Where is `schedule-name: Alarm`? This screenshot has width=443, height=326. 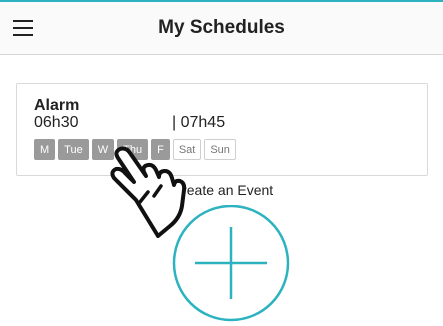
schedule-name: Alarm is located at coordinates (57, 105).